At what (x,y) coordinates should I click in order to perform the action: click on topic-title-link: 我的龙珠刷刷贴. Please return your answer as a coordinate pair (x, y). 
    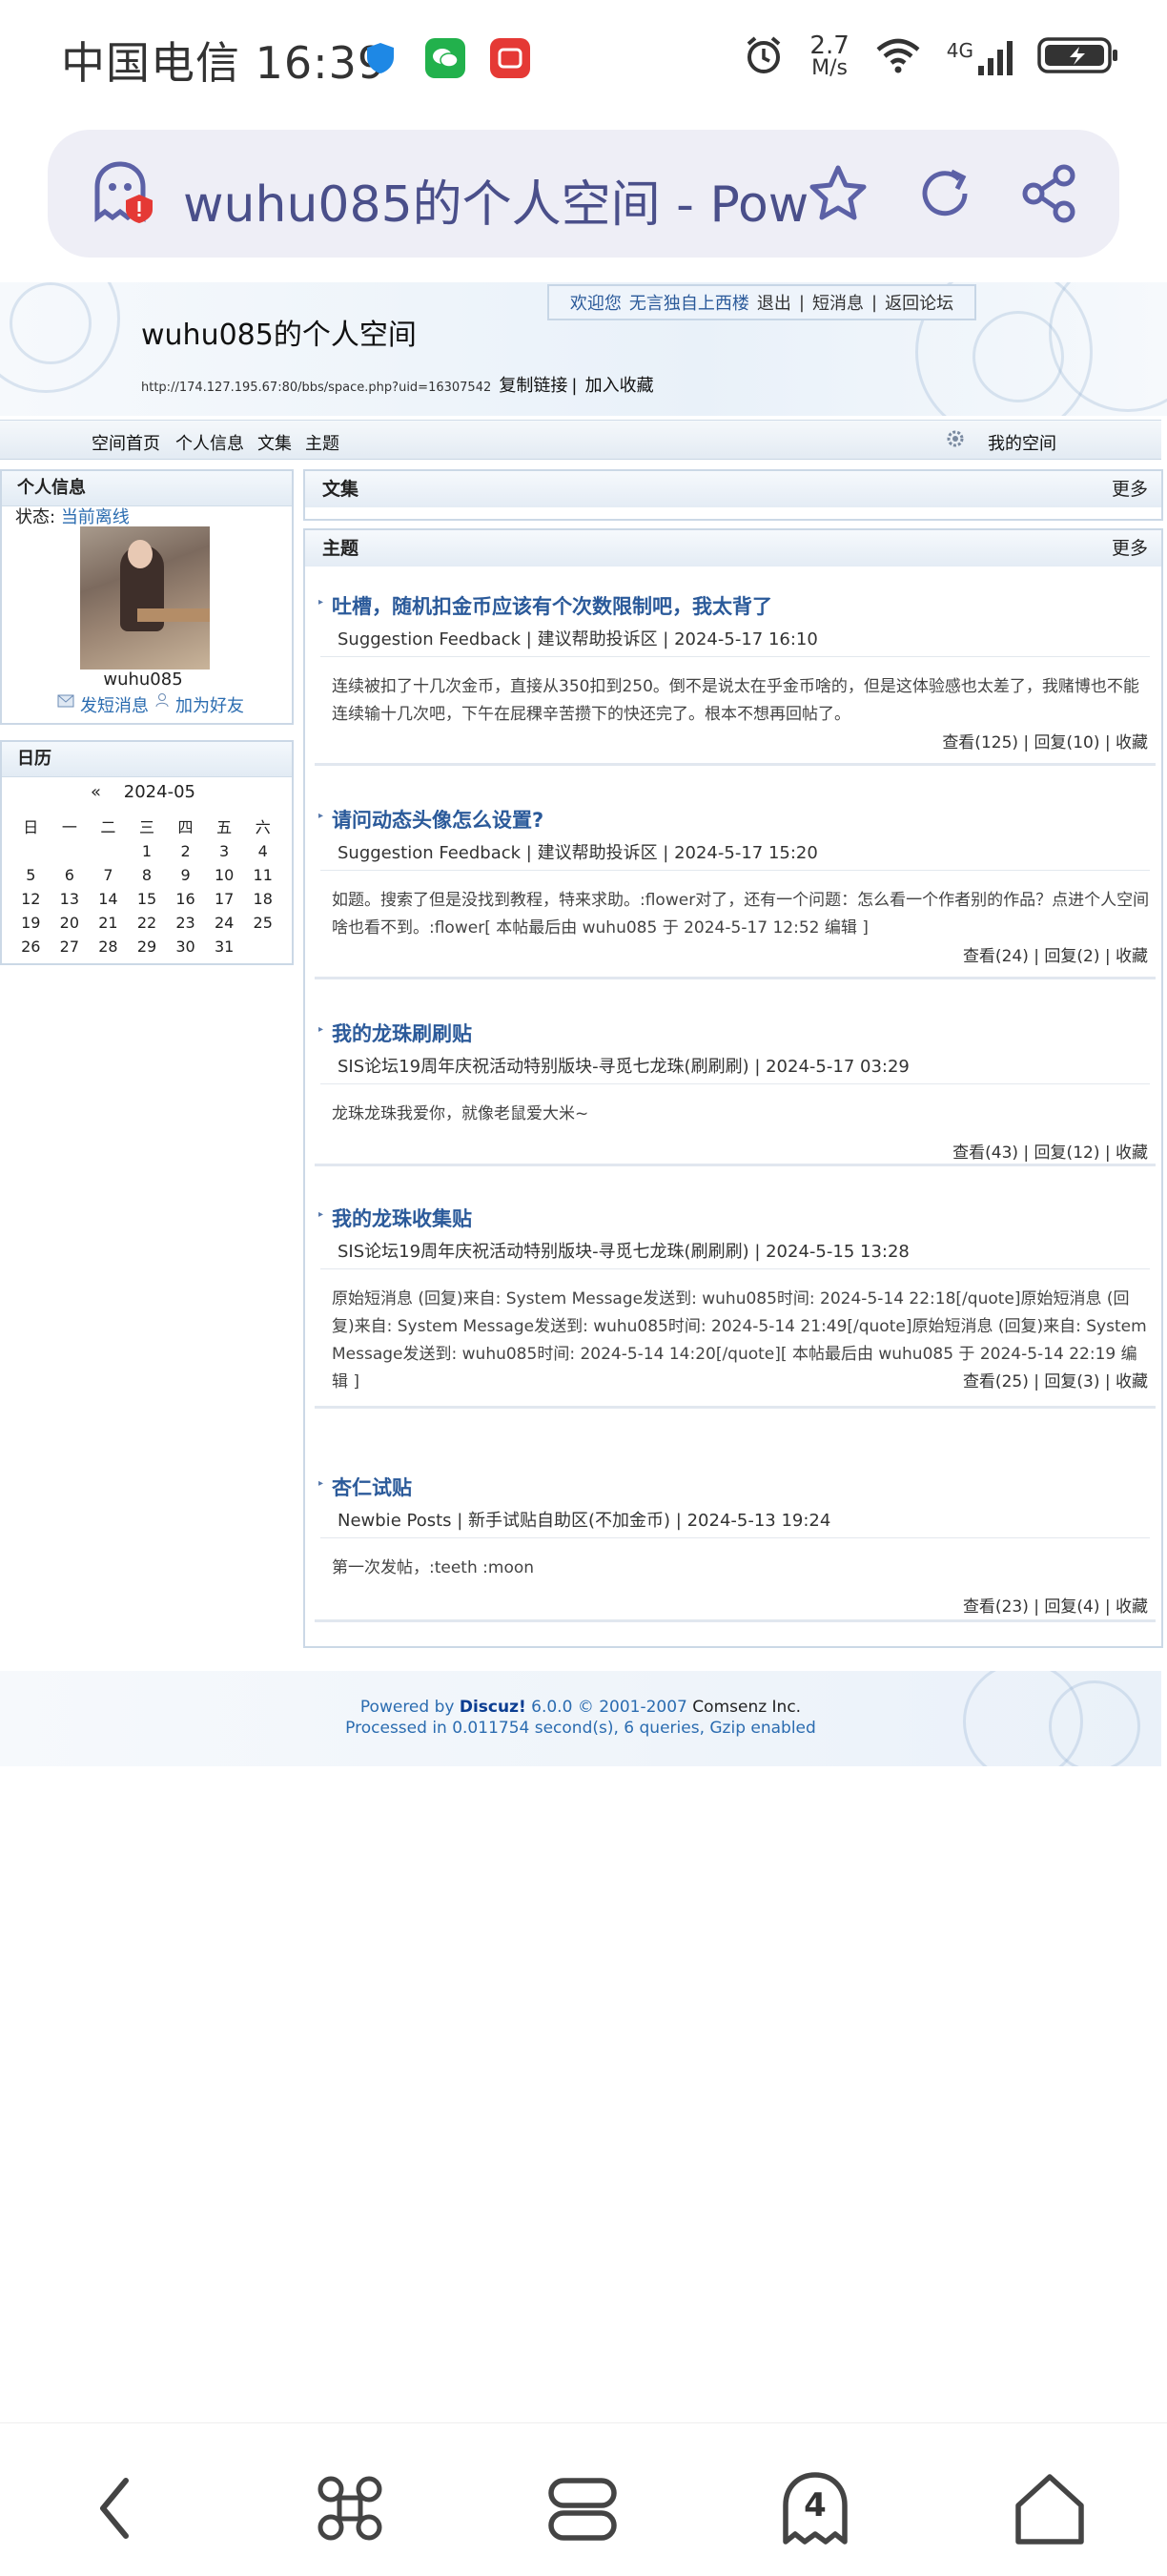
    Looking at the image, I should click on (402, 1033).